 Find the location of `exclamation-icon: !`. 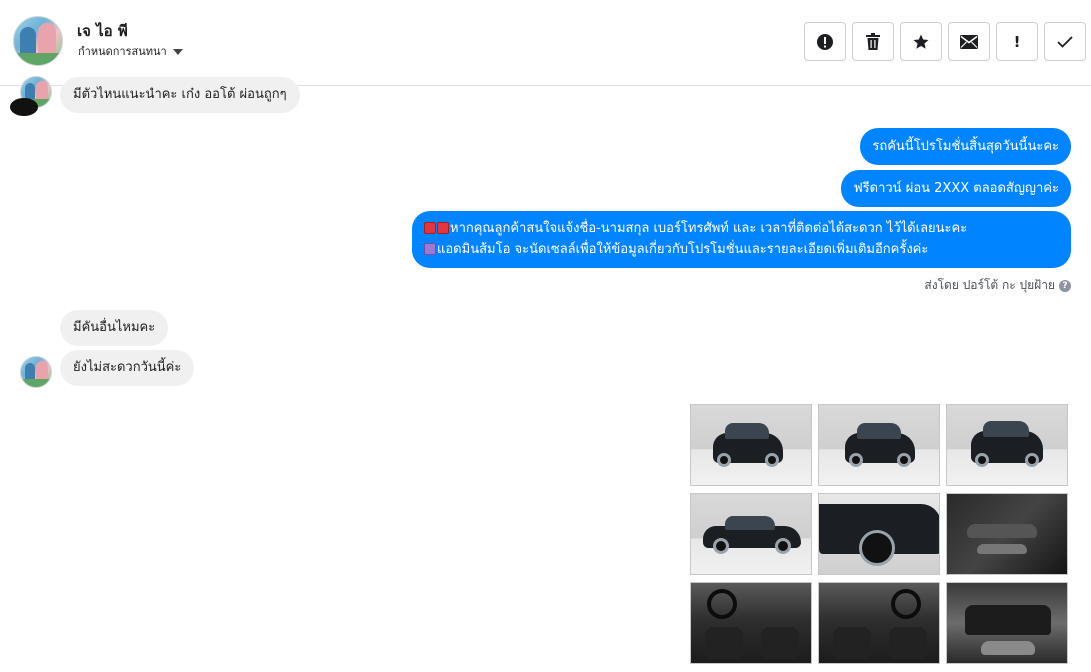

exclamation-icon: ! is located at coordinates (1017, 41).